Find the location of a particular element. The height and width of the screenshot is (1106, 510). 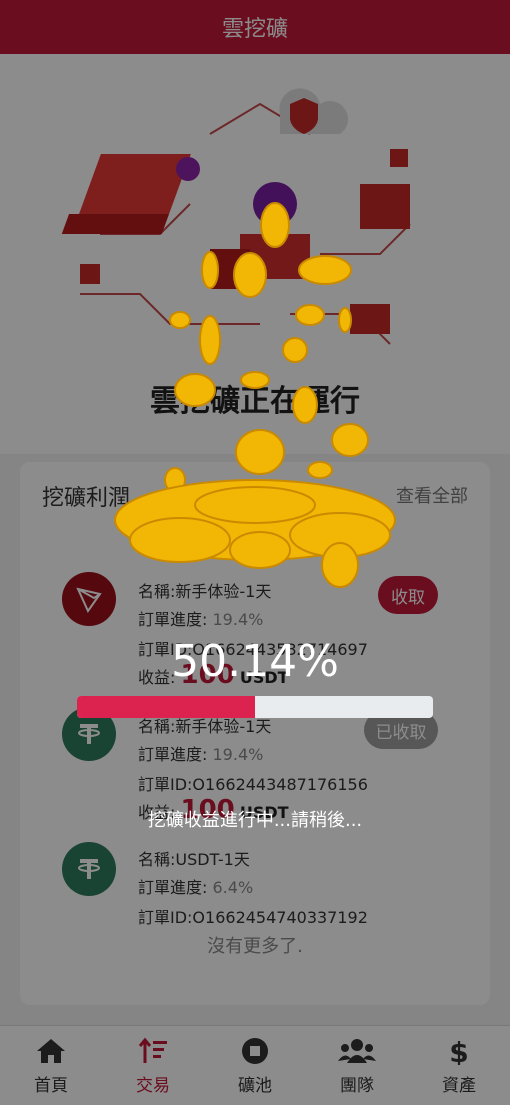

progress-percent: 50.14% is located at coordinates (255, 661).